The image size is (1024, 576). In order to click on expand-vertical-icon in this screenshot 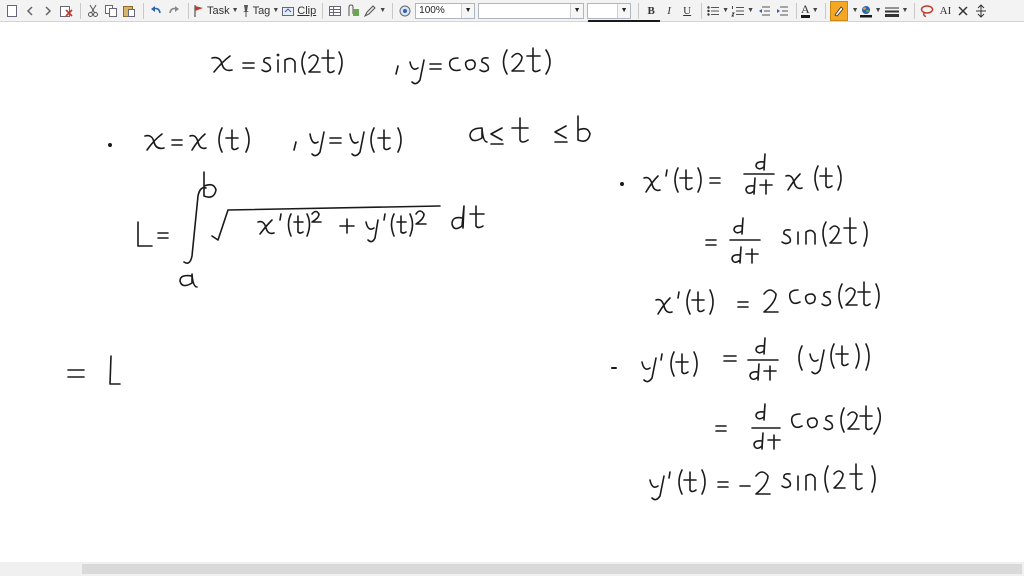, I will do `click(981, 11)`.